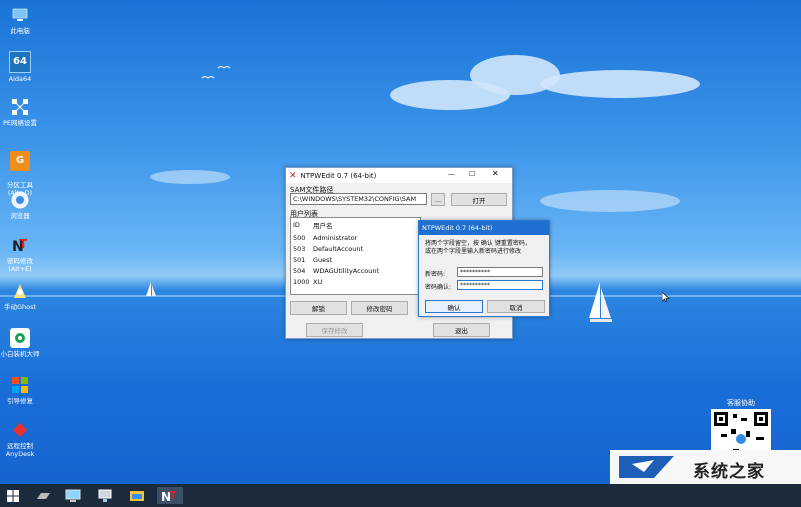 Image resolution: width=801 pixels, height=507 pixels. I want to click on dialog-instructions: 将两个字段留空，按 确认 键重置密码， 或在两个字段里输入新密码进行修改, so click(478, 248).